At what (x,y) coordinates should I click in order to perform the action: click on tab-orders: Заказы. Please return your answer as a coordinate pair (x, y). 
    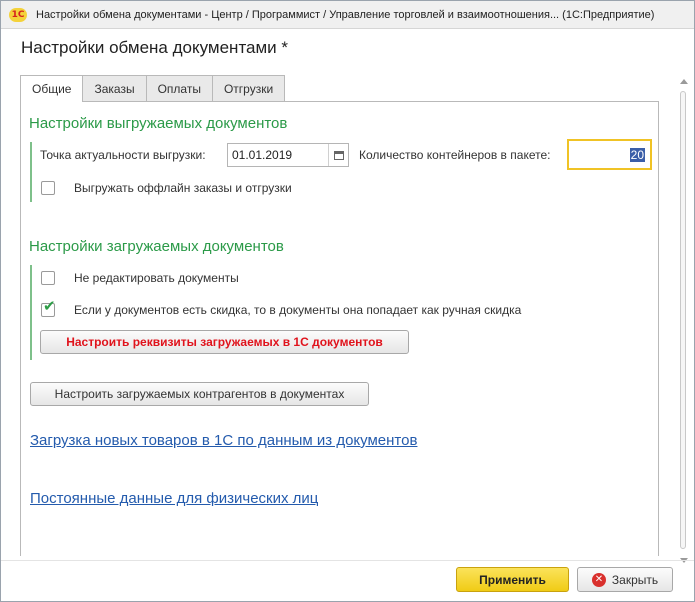
    Looking at the image, I should click on (114, 88).